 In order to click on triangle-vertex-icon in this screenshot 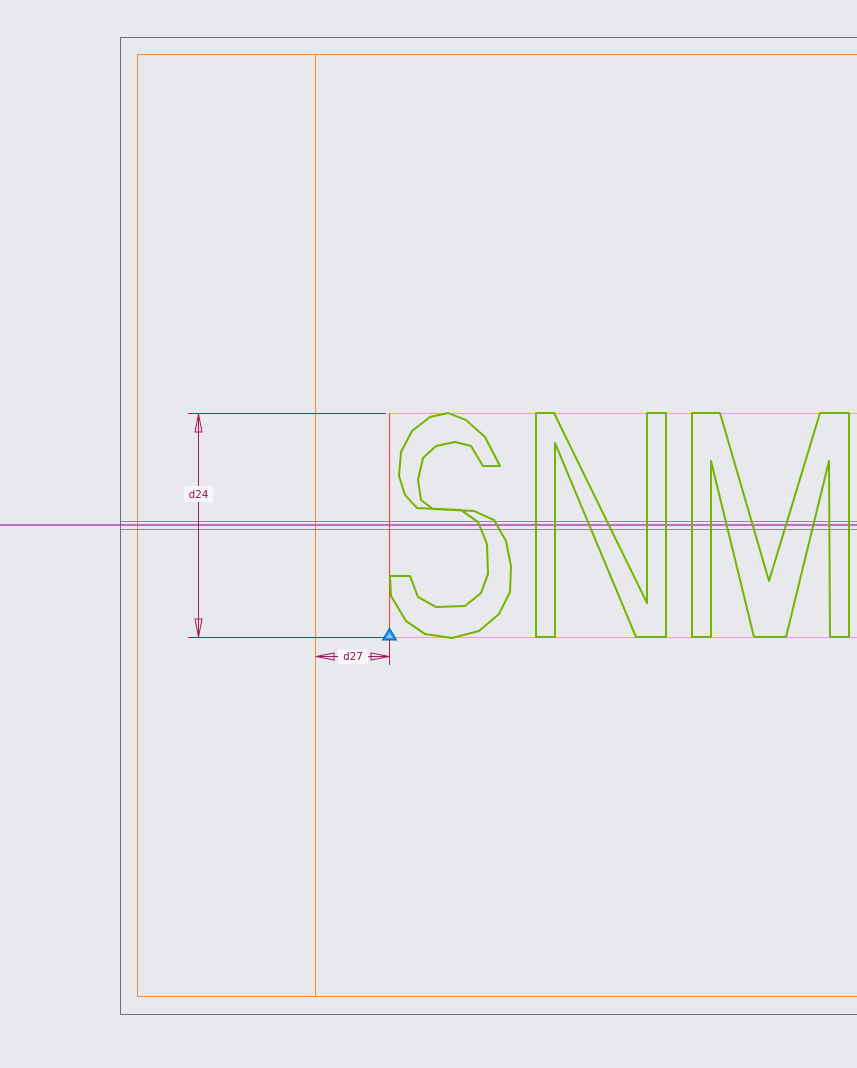, I will do `click(389, 634)`.